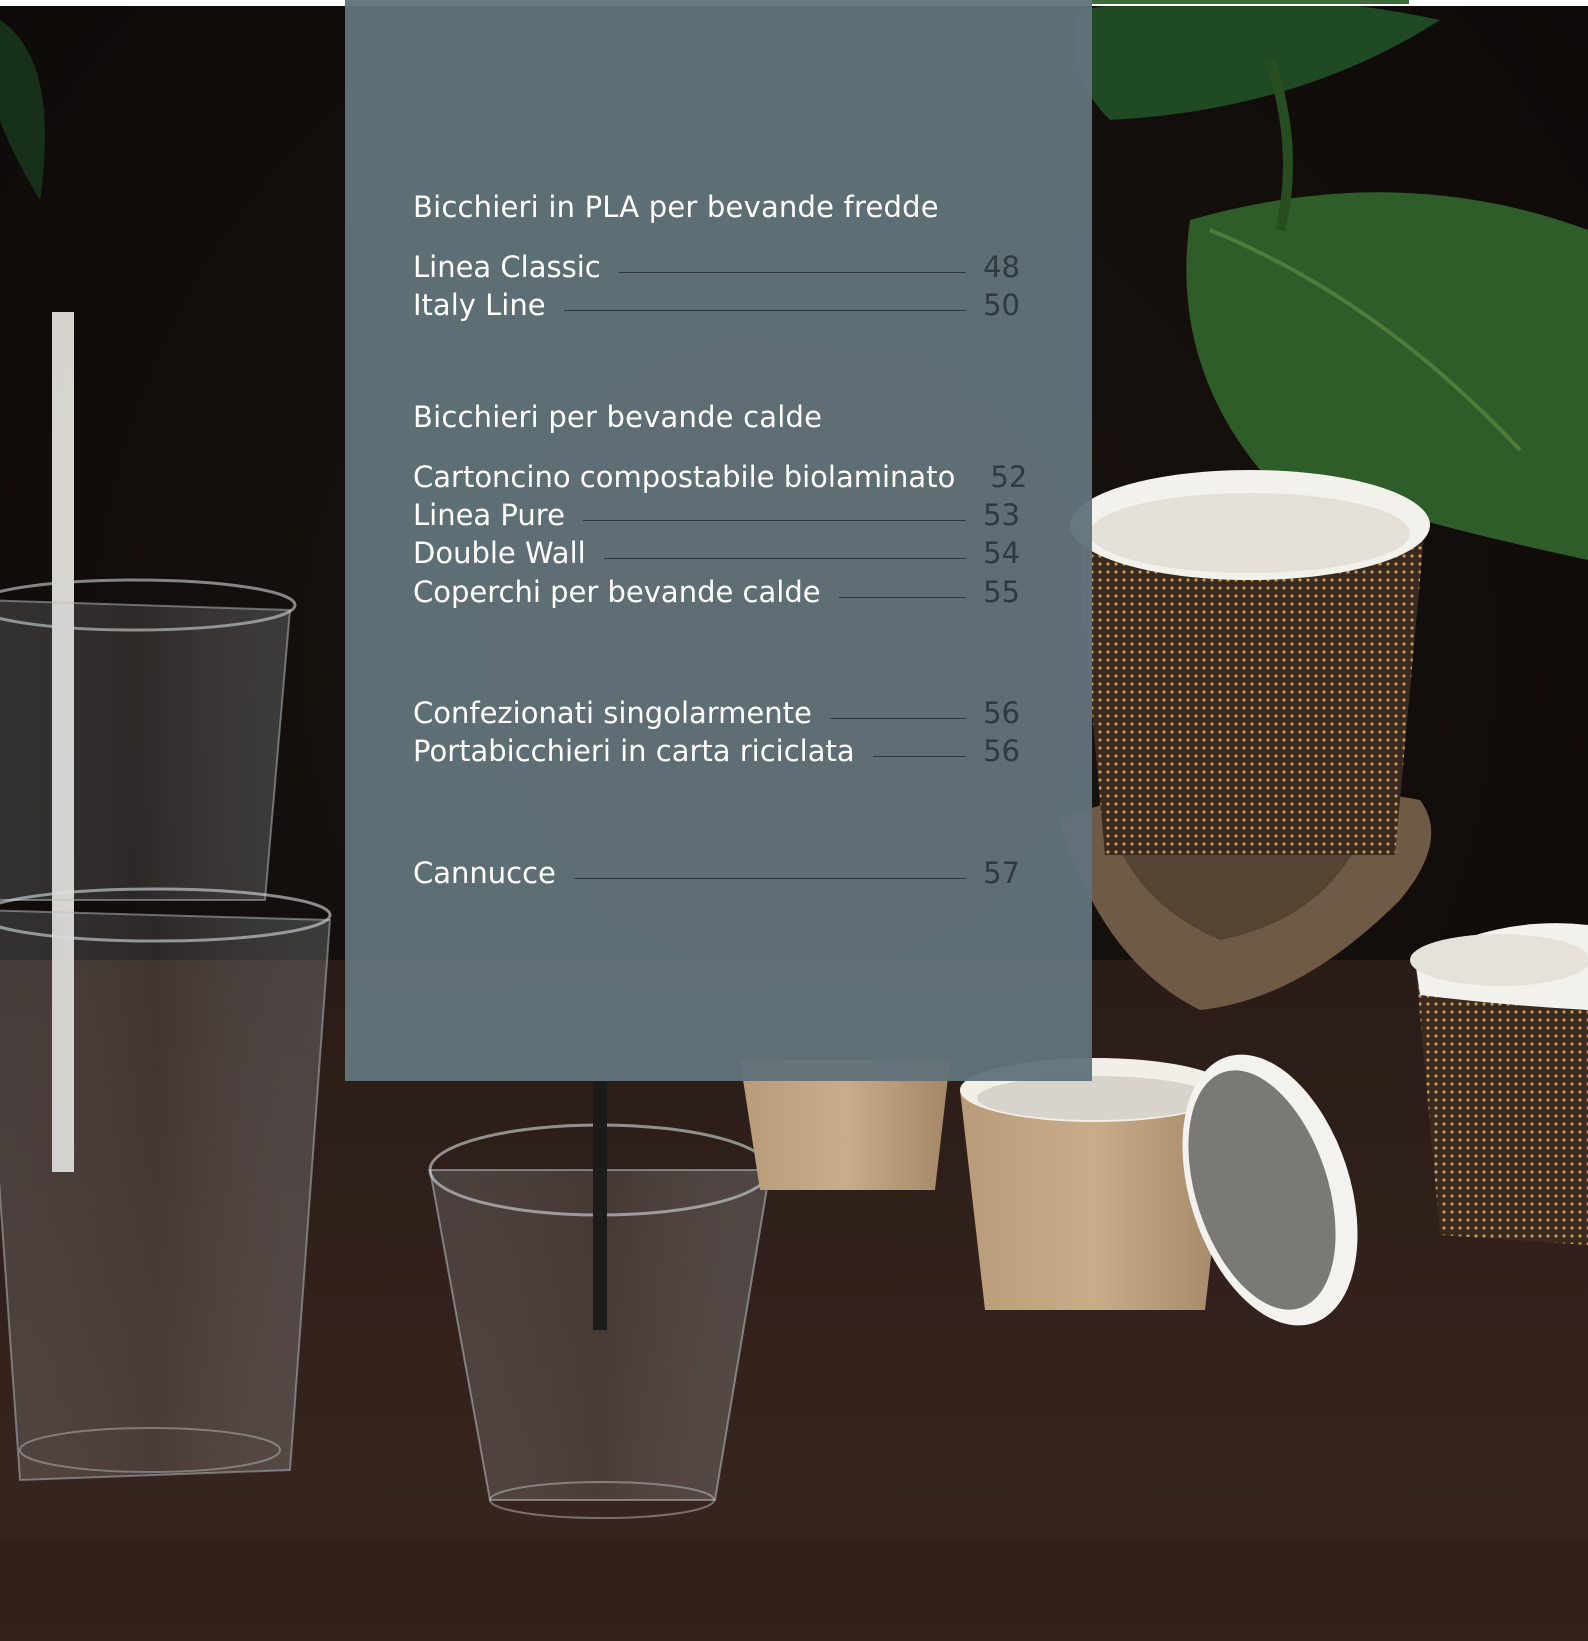  I want to click on toc-entry-page: 50, so click(1001, 305).